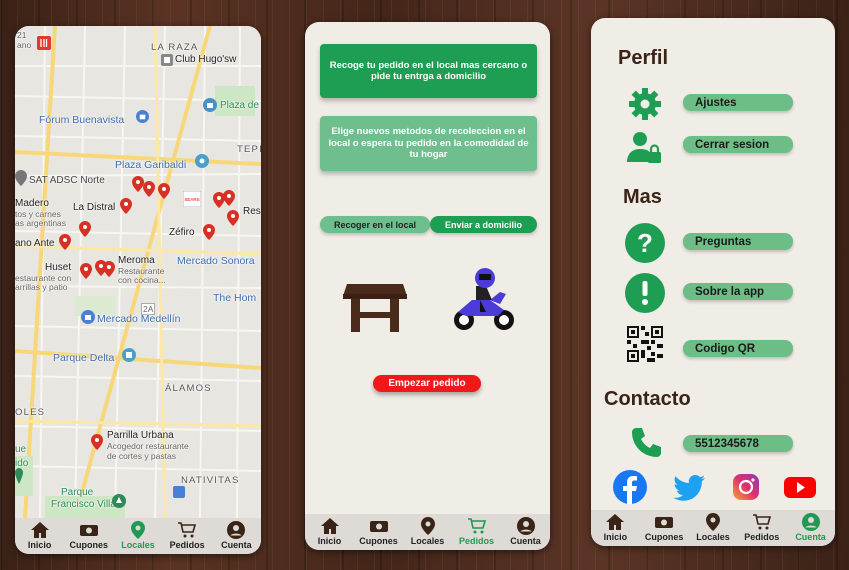  I want to click on exclamation-circle-icon, so click(645, 293).